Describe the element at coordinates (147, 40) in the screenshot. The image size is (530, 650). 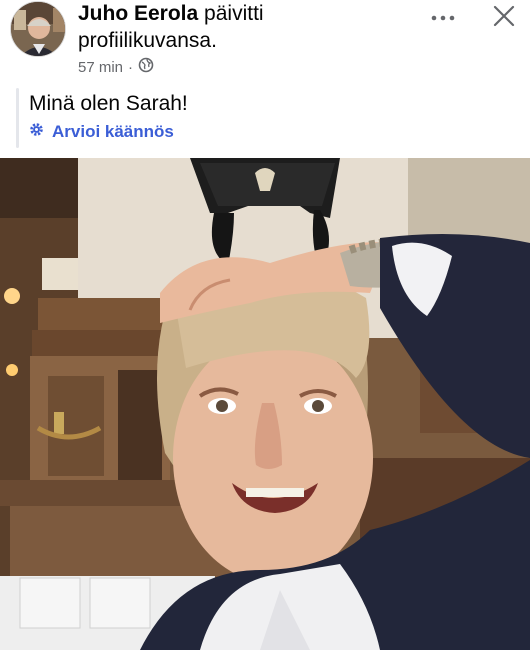
I see `action-text-continued: profiilikuvansa.` at that location.